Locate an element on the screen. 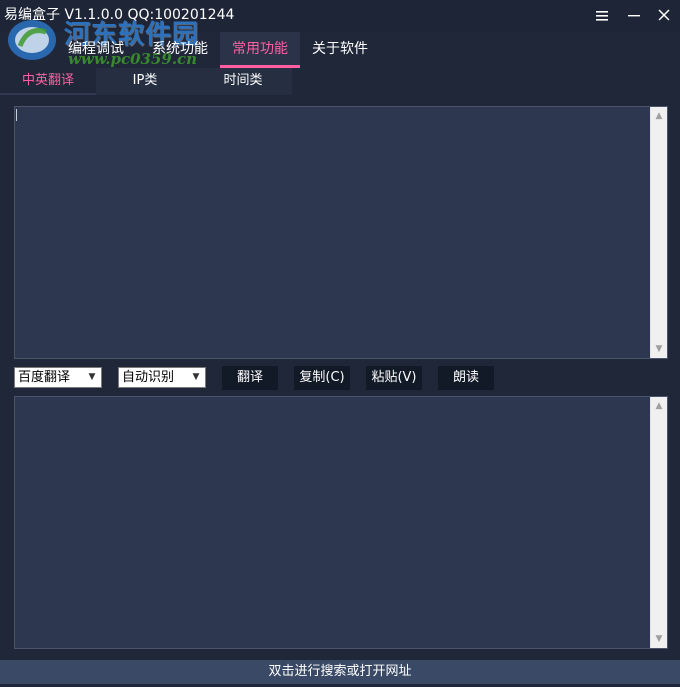  window-title: 易编盒子 V1.1.0.0 QQ:100201244 is located at coordinates (119, 15).